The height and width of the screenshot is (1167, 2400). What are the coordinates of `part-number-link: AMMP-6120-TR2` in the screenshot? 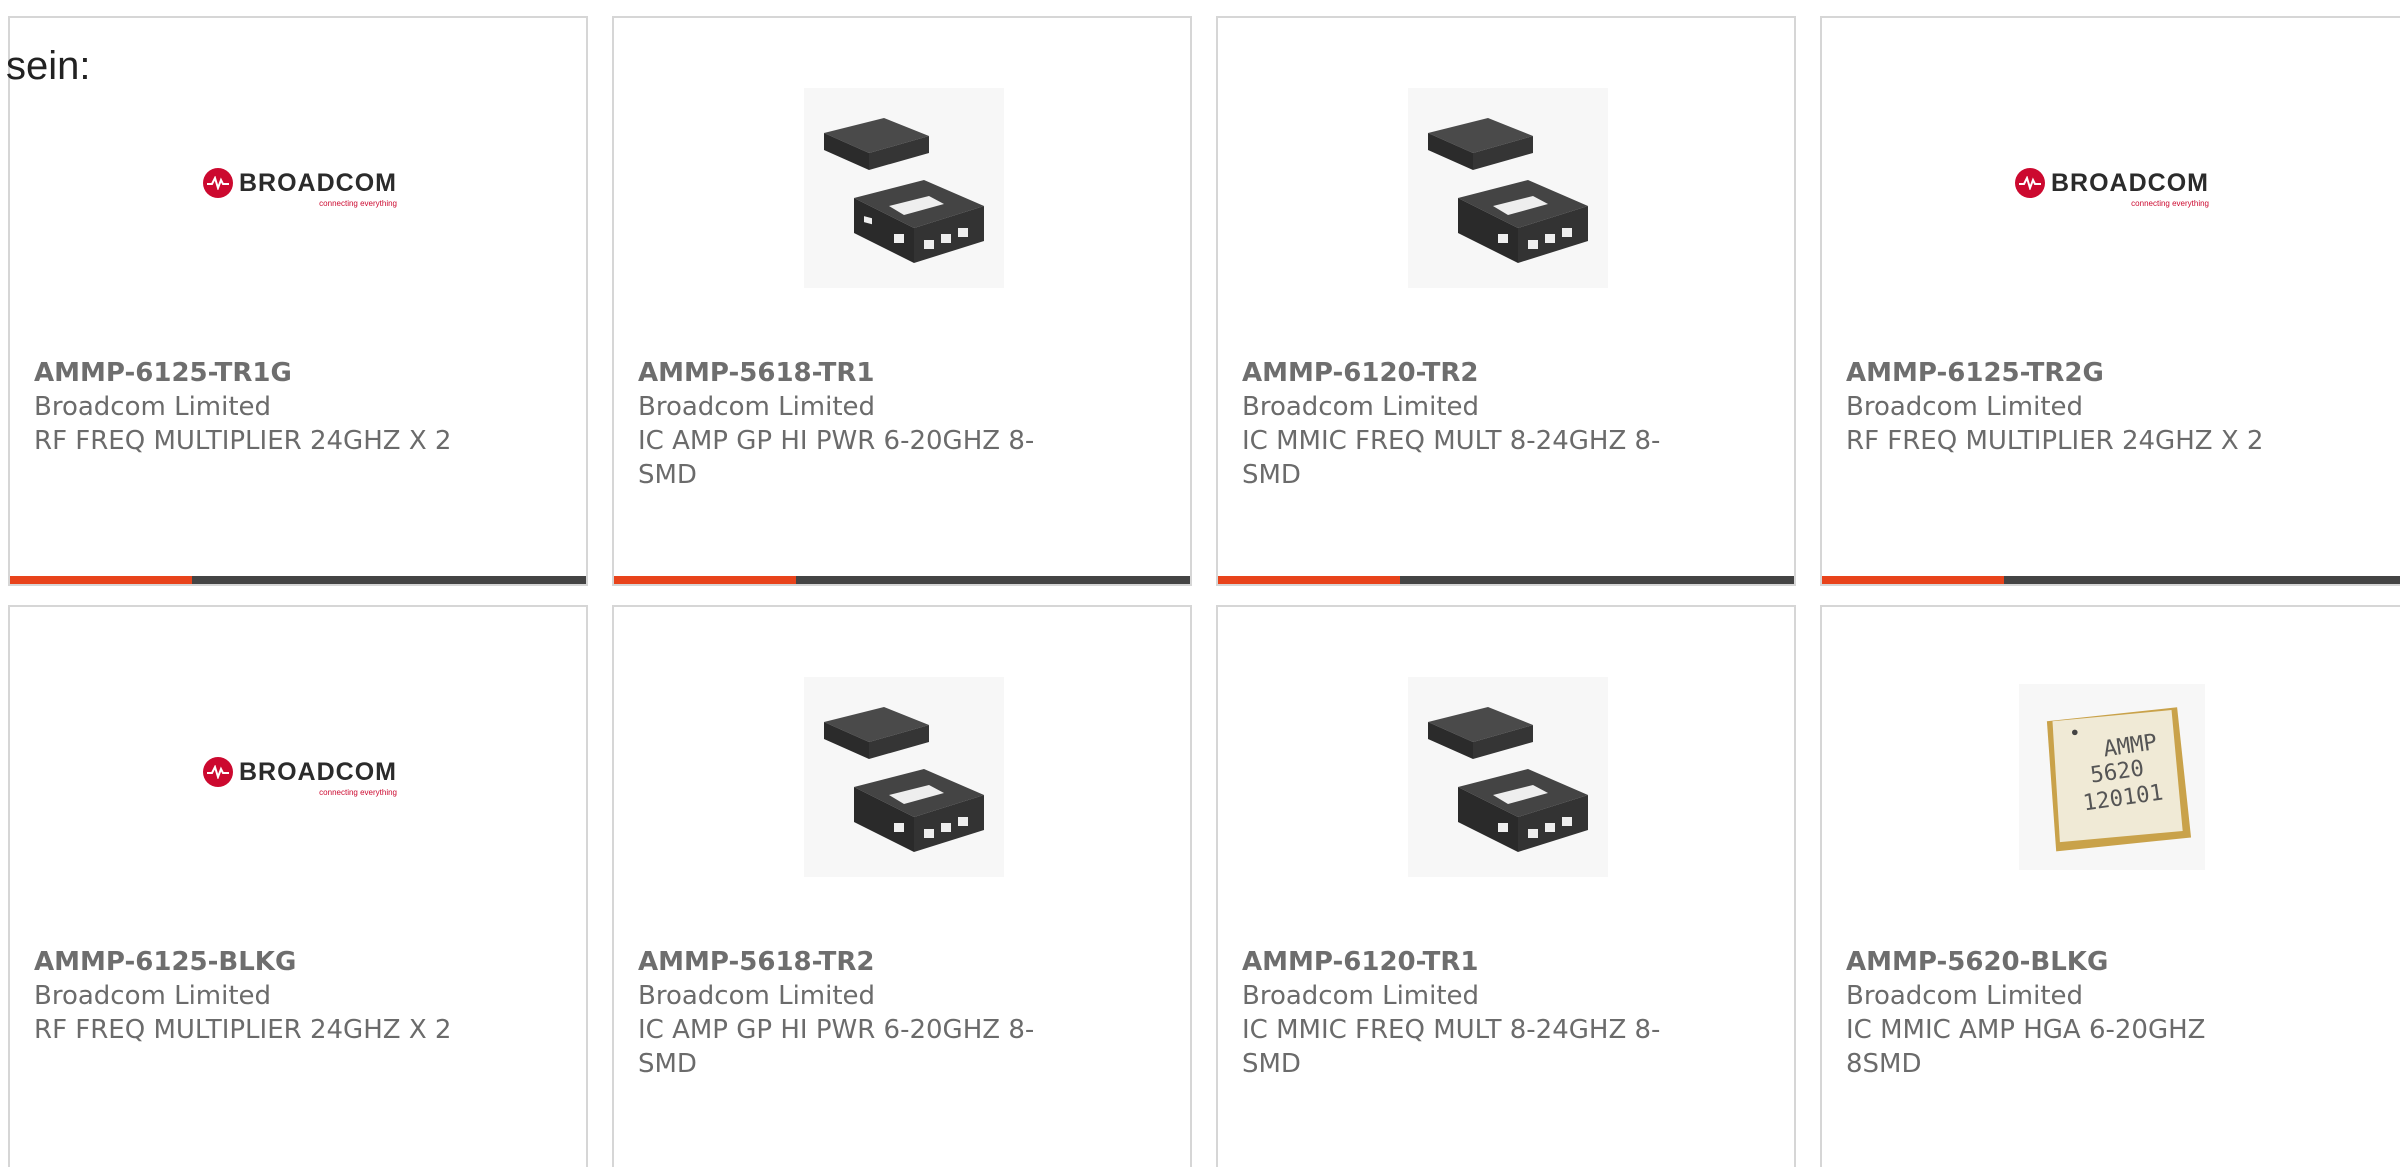 It's located at (1452, 373).